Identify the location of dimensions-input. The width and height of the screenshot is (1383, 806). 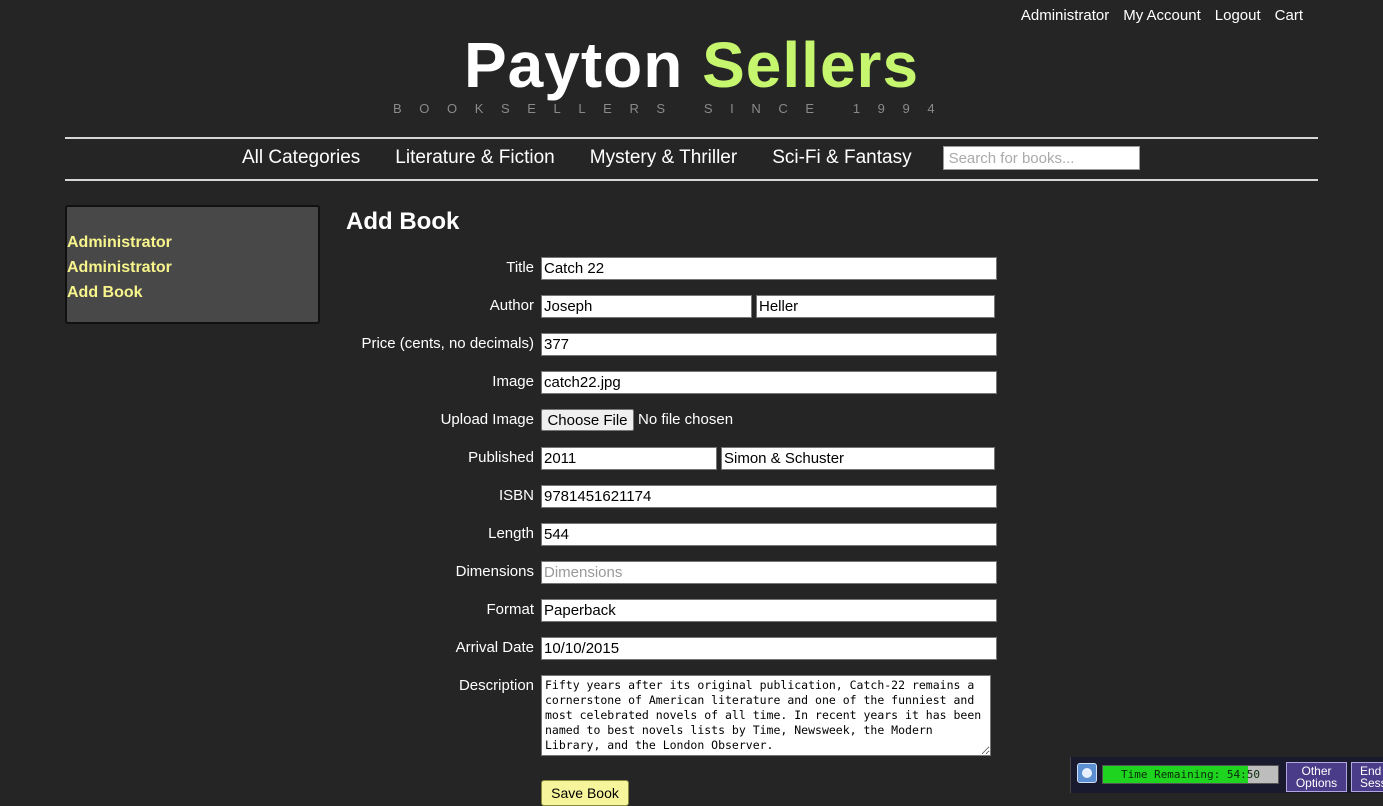
(769, 572).